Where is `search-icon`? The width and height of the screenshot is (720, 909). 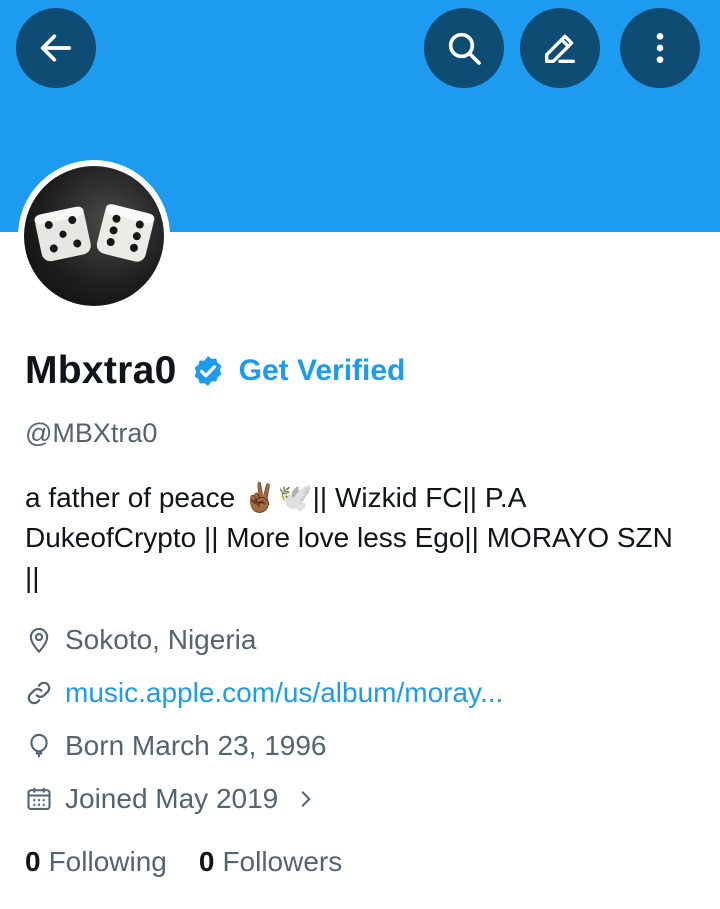
search-icon is located at coordinates (464, 48).